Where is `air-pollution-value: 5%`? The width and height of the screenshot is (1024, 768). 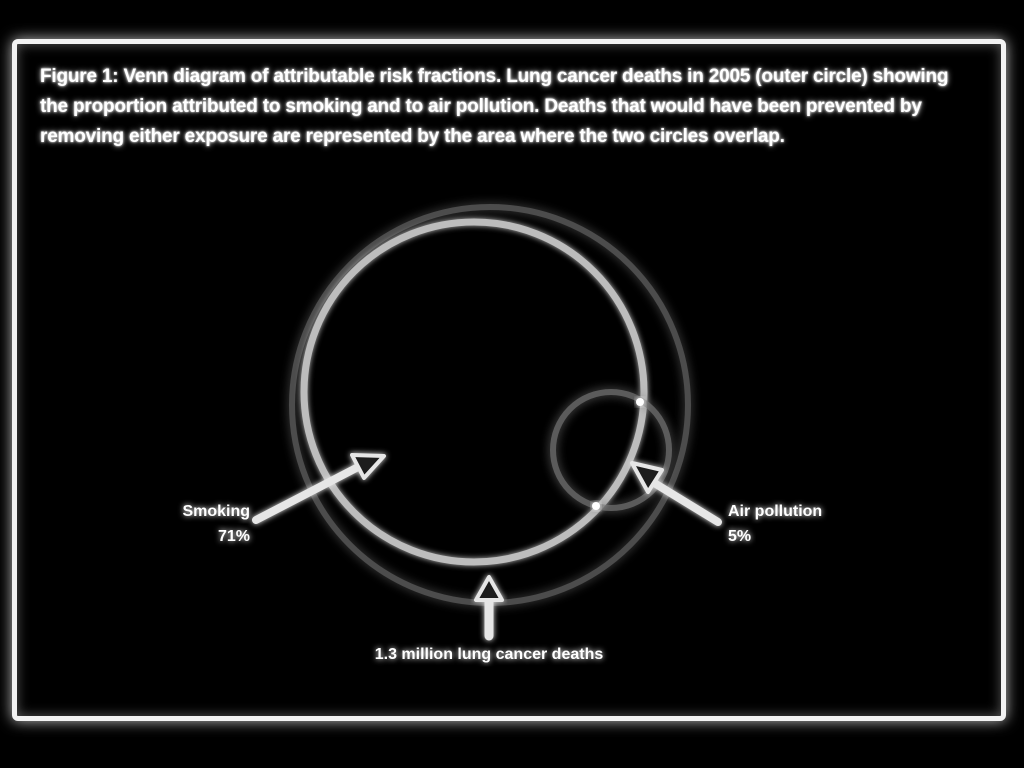
air-pollution-value: 5% is located at coordinates (739, 536).